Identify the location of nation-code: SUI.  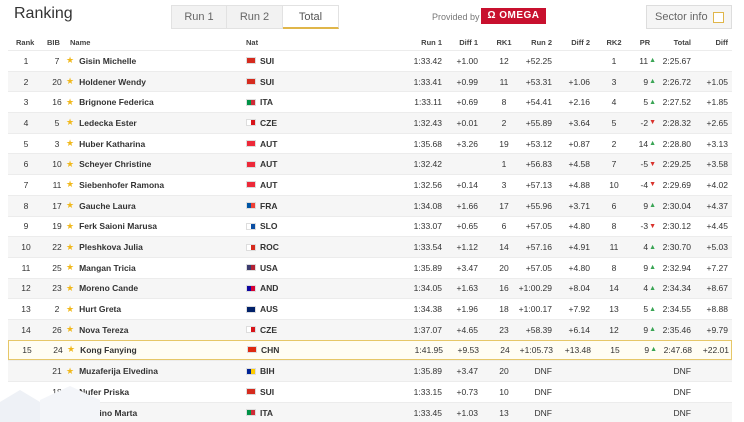
(267, 81).